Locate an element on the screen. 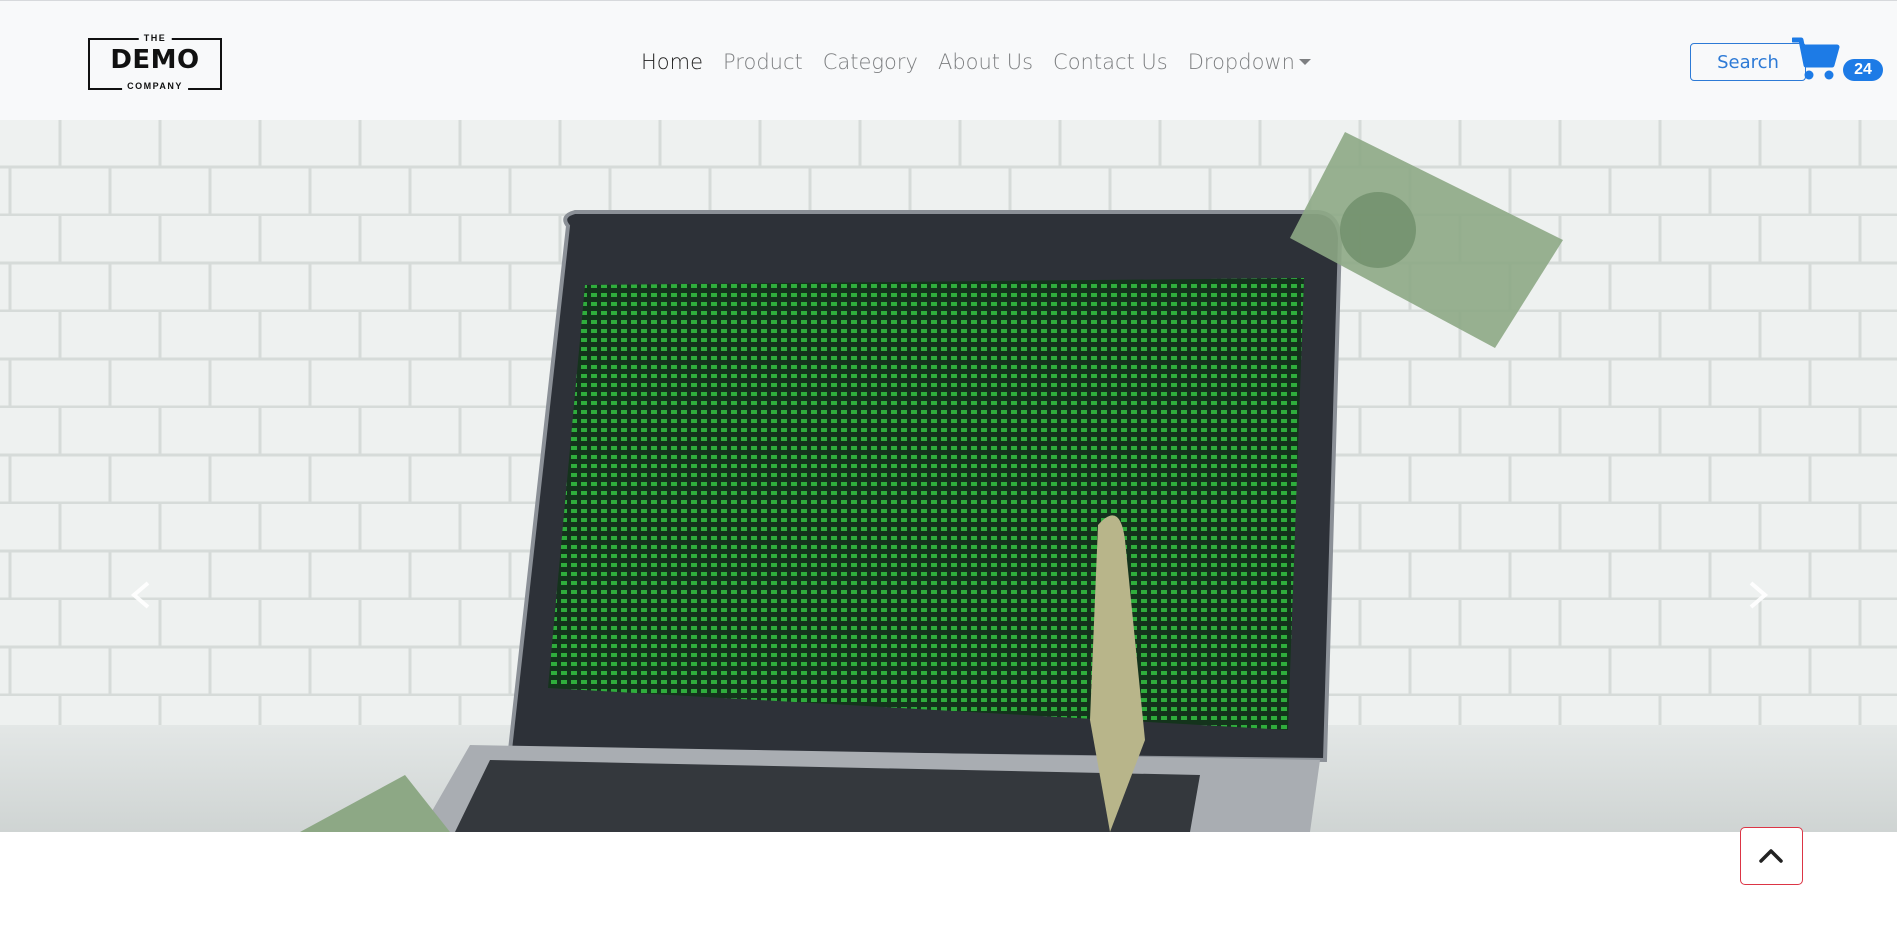  logo-main-text: DEMO is located at coordinates (155, 60).